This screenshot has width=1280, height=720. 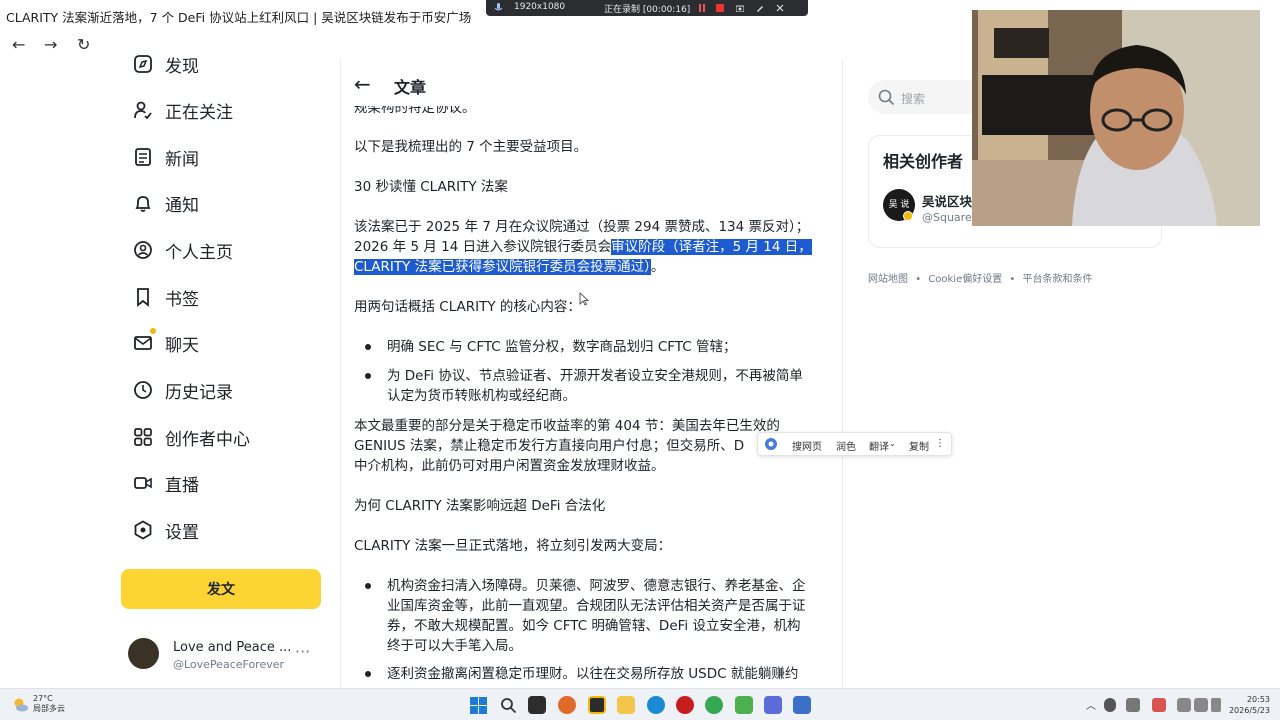 What do you see at coordinates (165, 483) in the screenshot?
I see `sidebar-item-live: 直播` at bounding box center [165, 483].